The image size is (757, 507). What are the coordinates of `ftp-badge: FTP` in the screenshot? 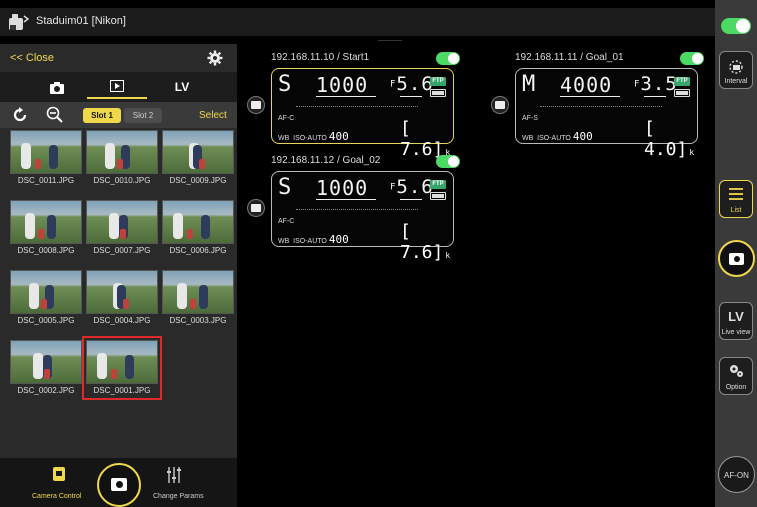 It's located at (438, 81).